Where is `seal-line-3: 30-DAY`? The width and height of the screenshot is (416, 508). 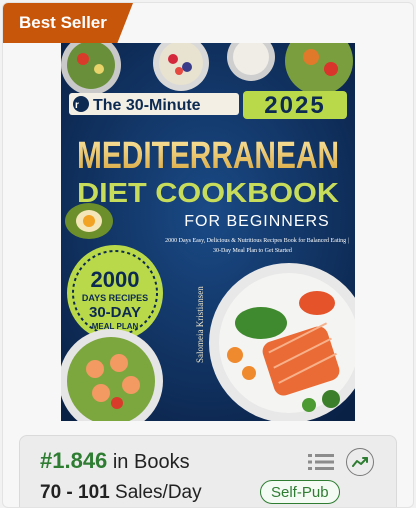 seal-line-3: 30-DAY is located at coordinates (115, 312).